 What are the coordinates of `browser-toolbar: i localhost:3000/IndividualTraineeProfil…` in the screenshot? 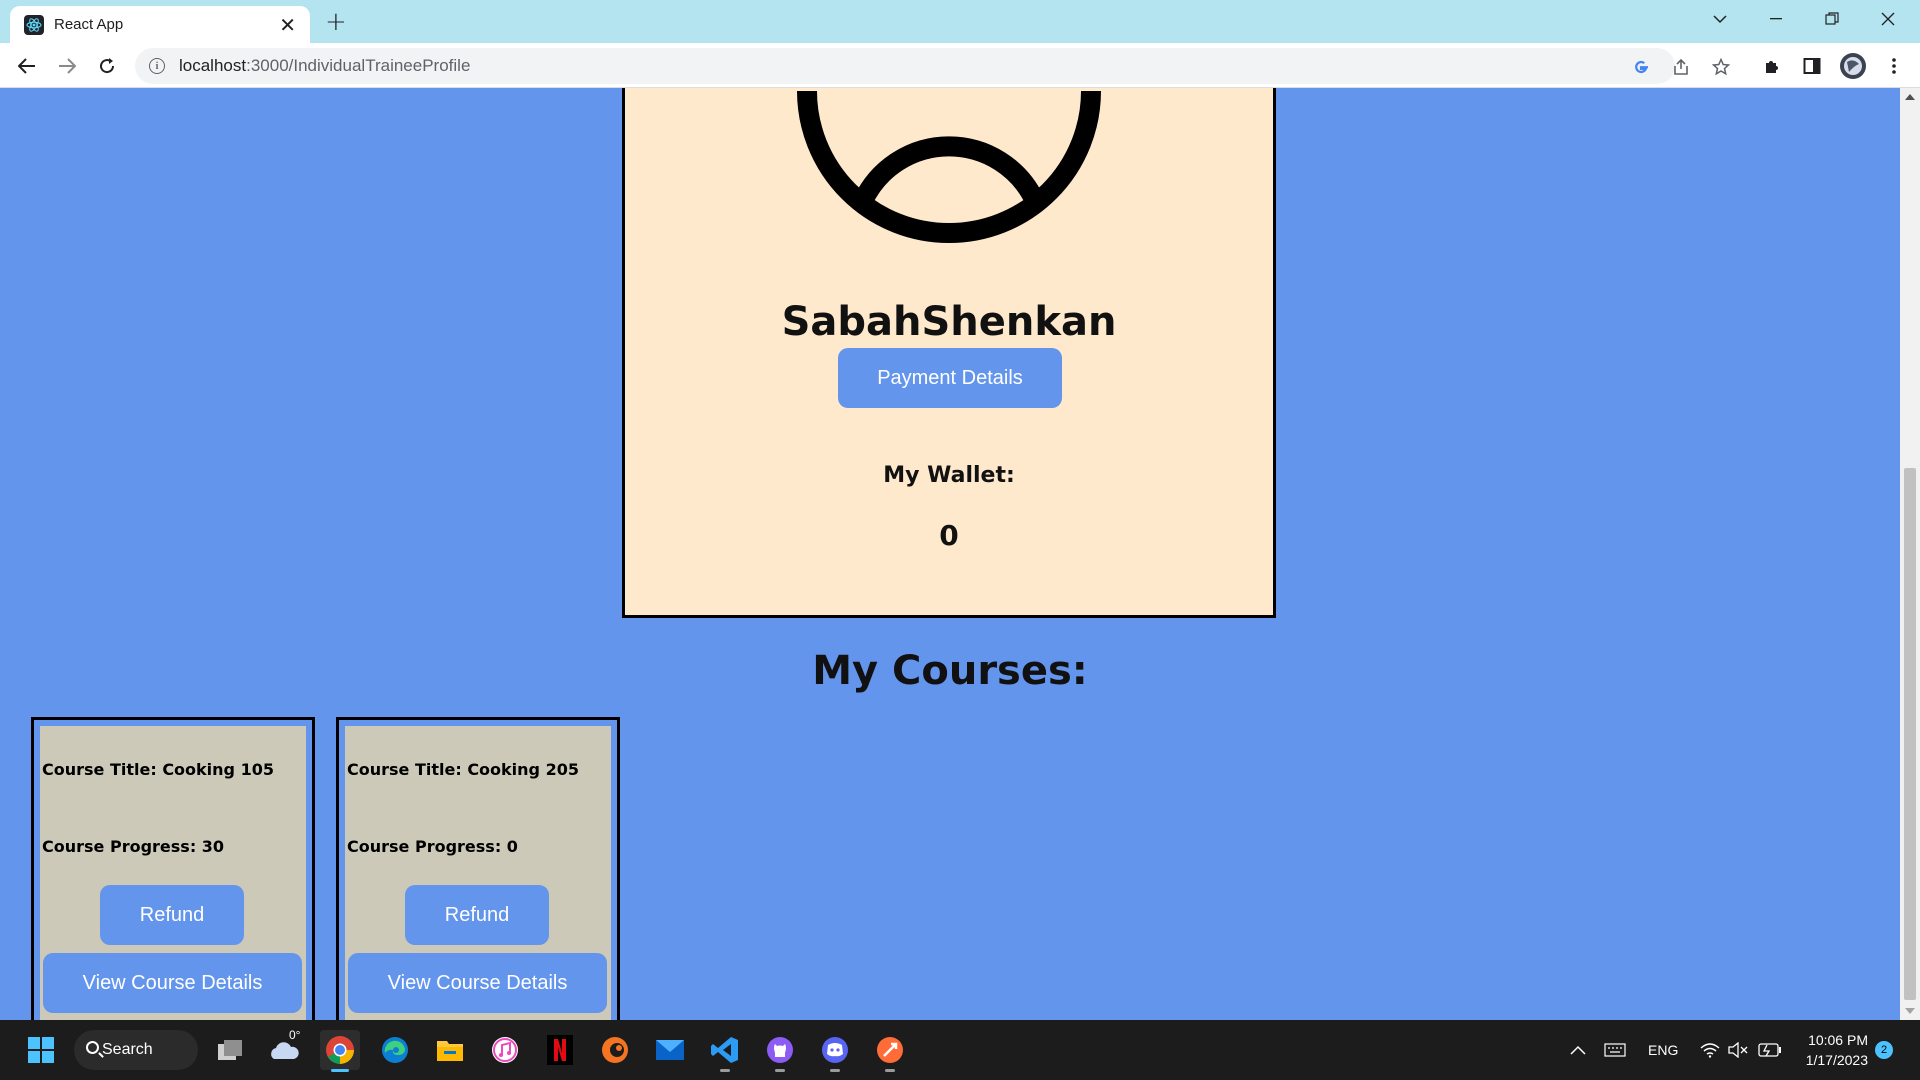 It's located at (960, 65).